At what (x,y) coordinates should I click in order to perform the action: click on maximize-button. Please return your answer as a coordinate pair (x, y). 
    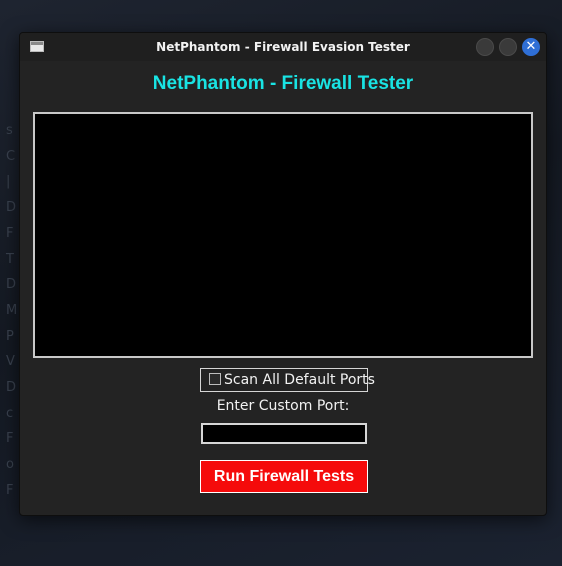
    Looking at the image, I should click on (508, 47).